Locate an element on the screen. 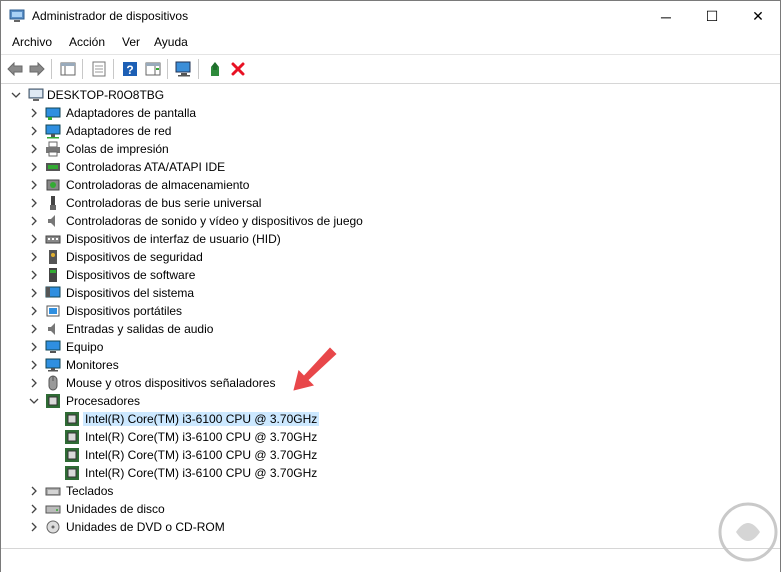 This screenshot has width=781, height=572. menu-archivo: Archivo is located at coordinates (32, 42).